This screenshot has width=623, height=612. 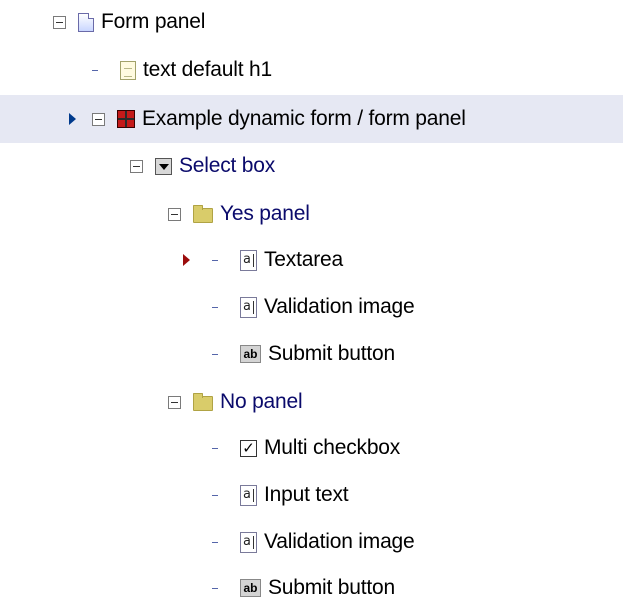 What do you see at coordinates (128, 70) in the screenshot?
I see `document-icon` at bounding box center [128, 70].